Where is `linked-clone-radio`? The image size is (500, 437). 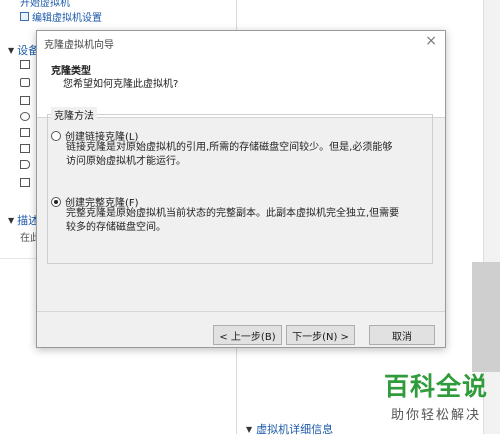
linked-clone-radio is located at coordinates (56, 135).